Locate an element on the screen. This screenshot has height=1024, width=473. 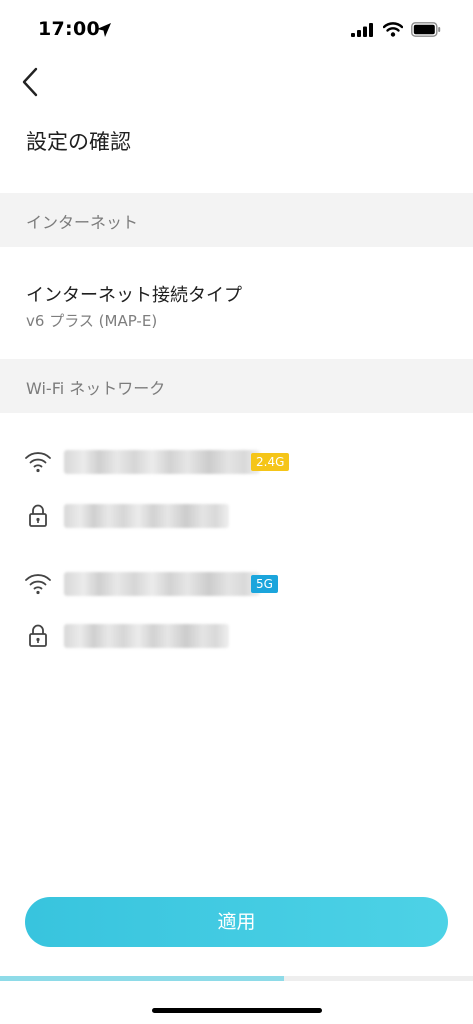
band-badge-2g: 2.4G is located at coordinates (270, 462).